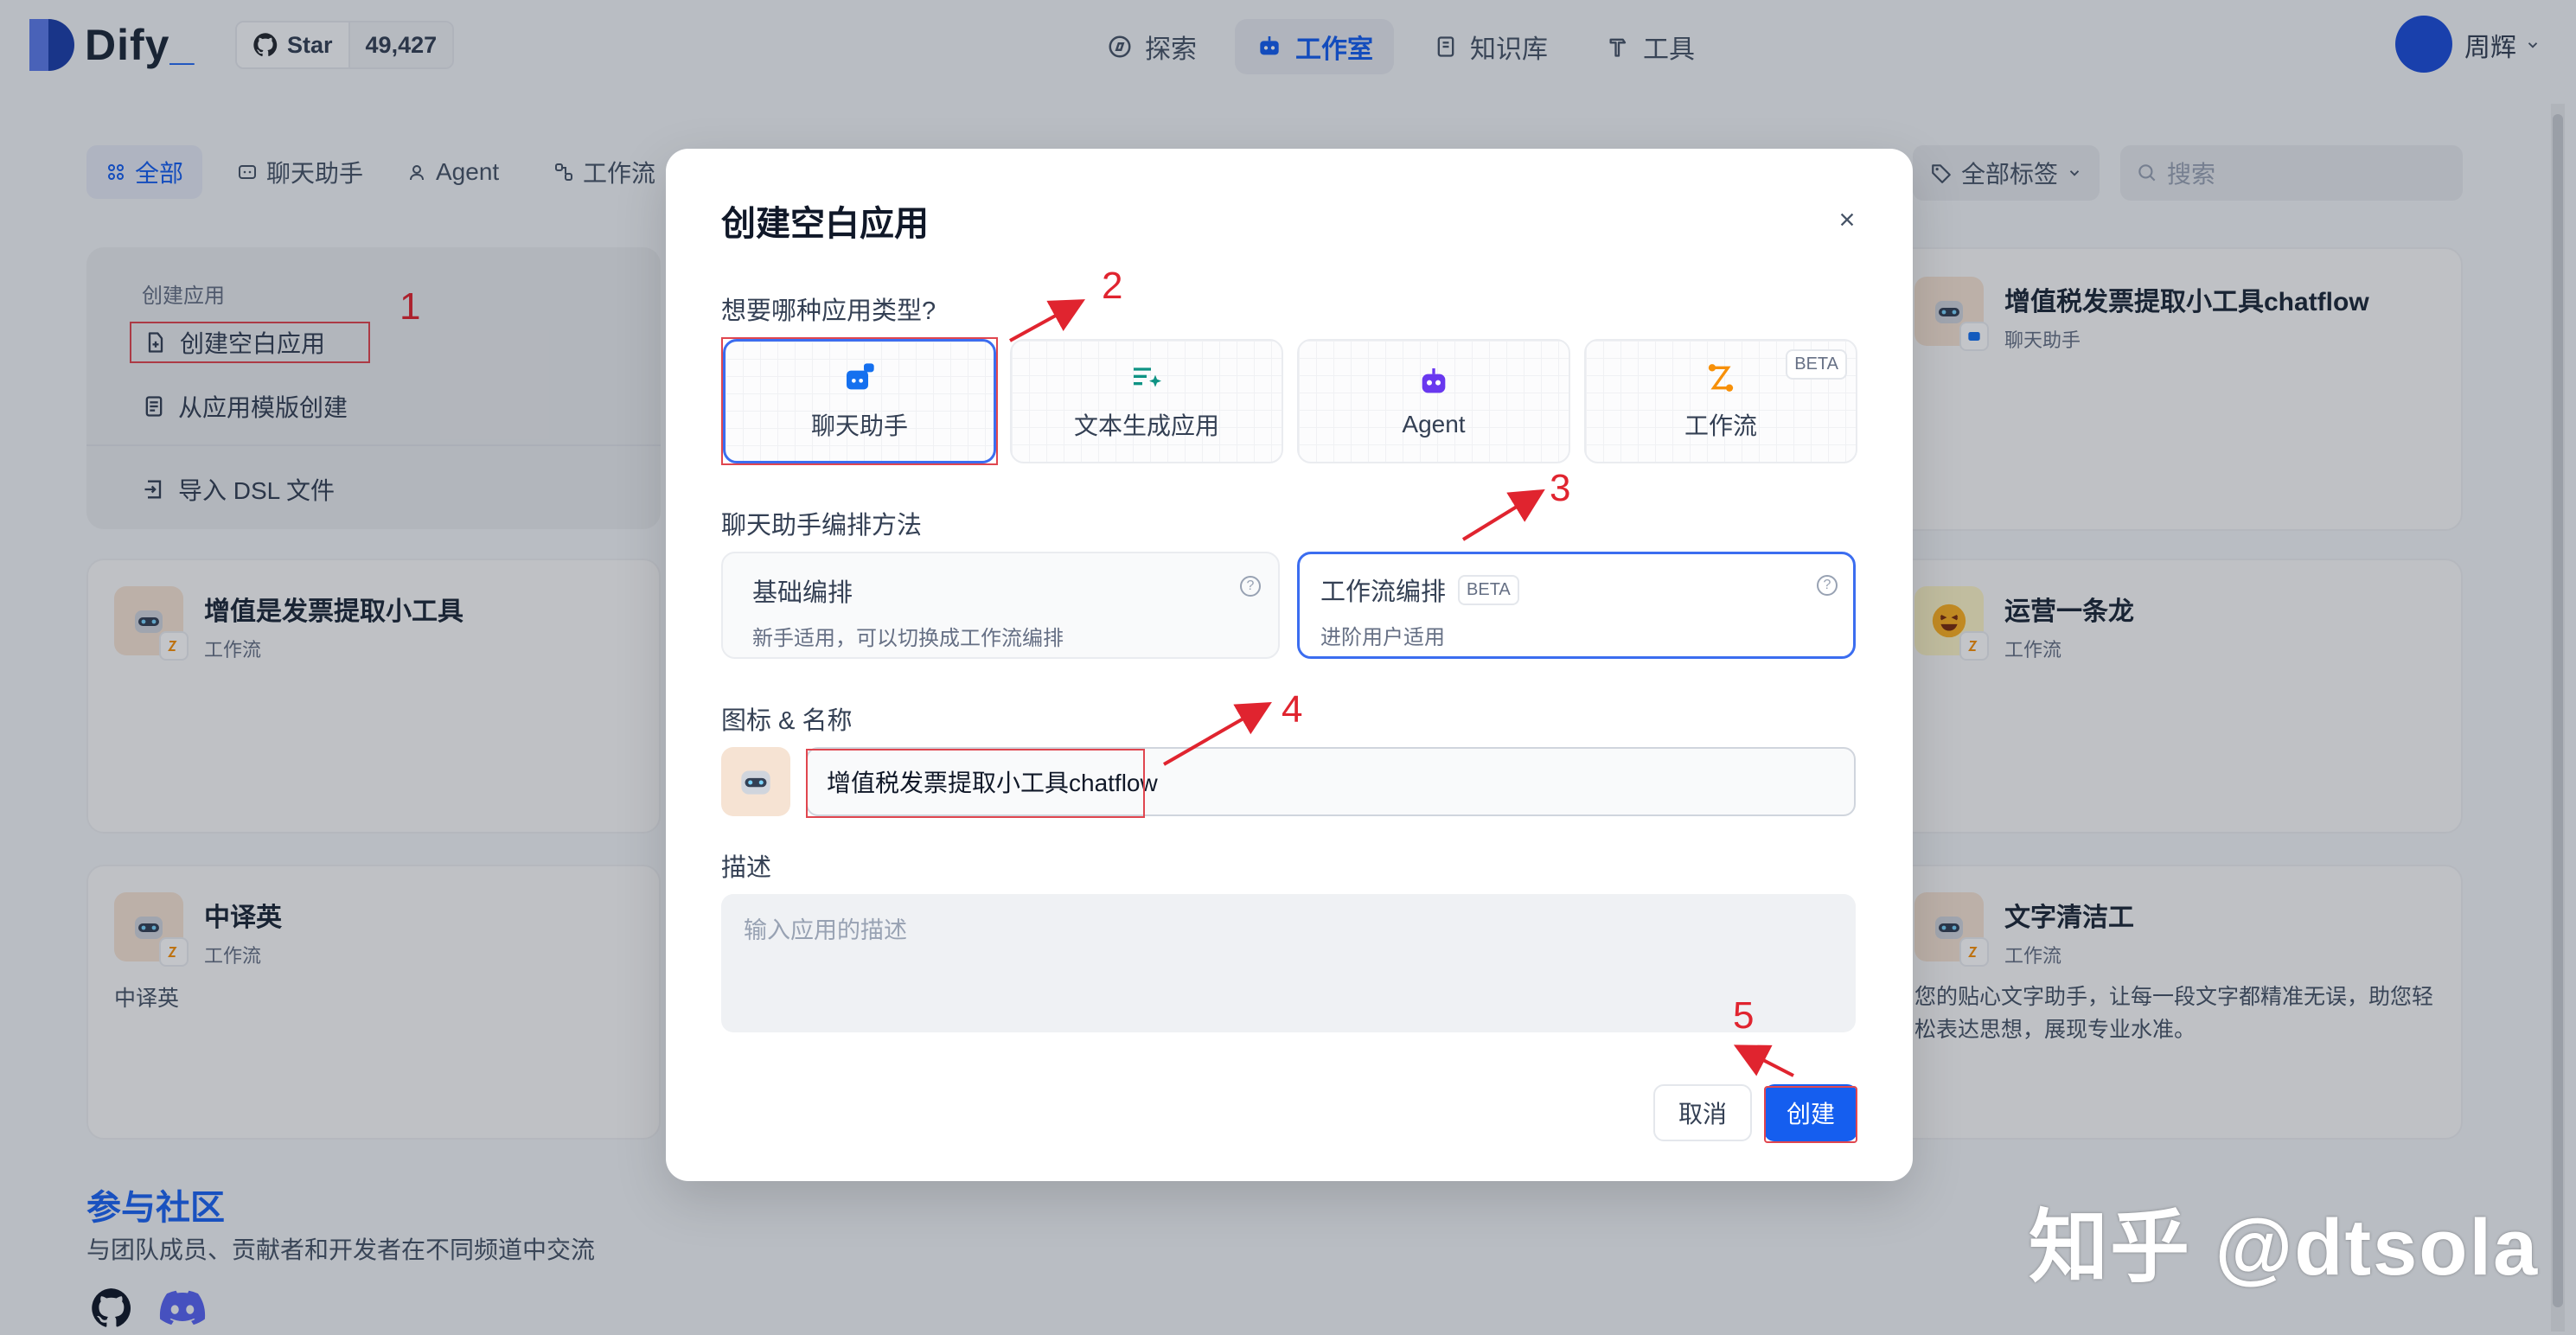 This screenshot has width=2576, height=1335. What do you see at coordinates (1113, 286) in the screenshot?
I see `annotation-2: 2` at bounding box center [1113, 286].